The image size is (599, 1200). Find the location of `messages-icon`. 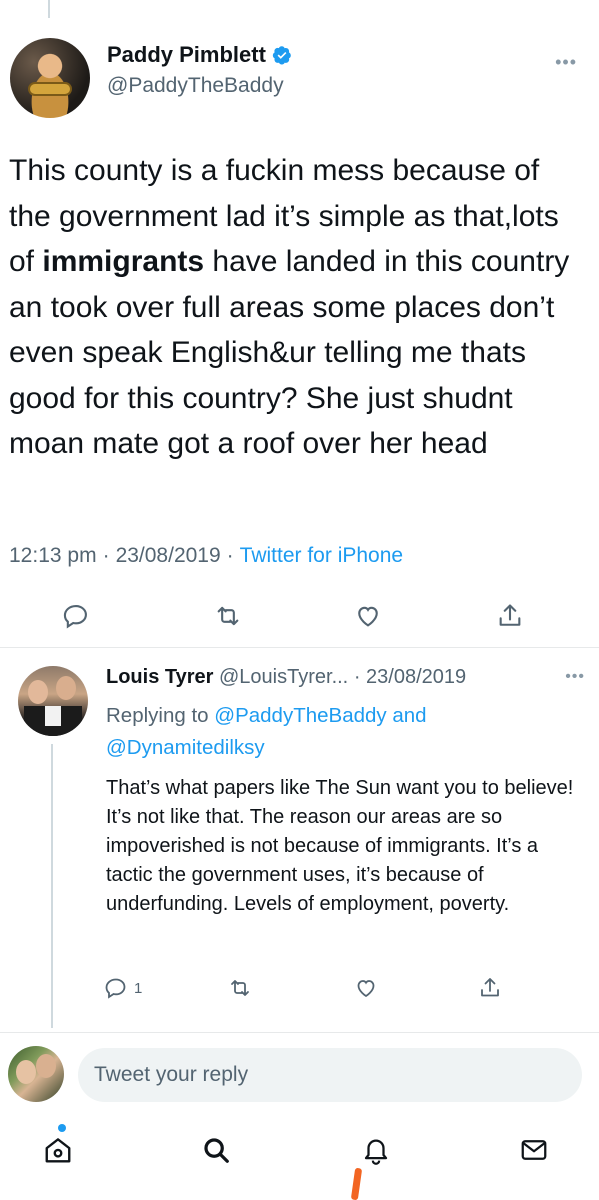

messages-icon is located at coordinates (534, 1150).